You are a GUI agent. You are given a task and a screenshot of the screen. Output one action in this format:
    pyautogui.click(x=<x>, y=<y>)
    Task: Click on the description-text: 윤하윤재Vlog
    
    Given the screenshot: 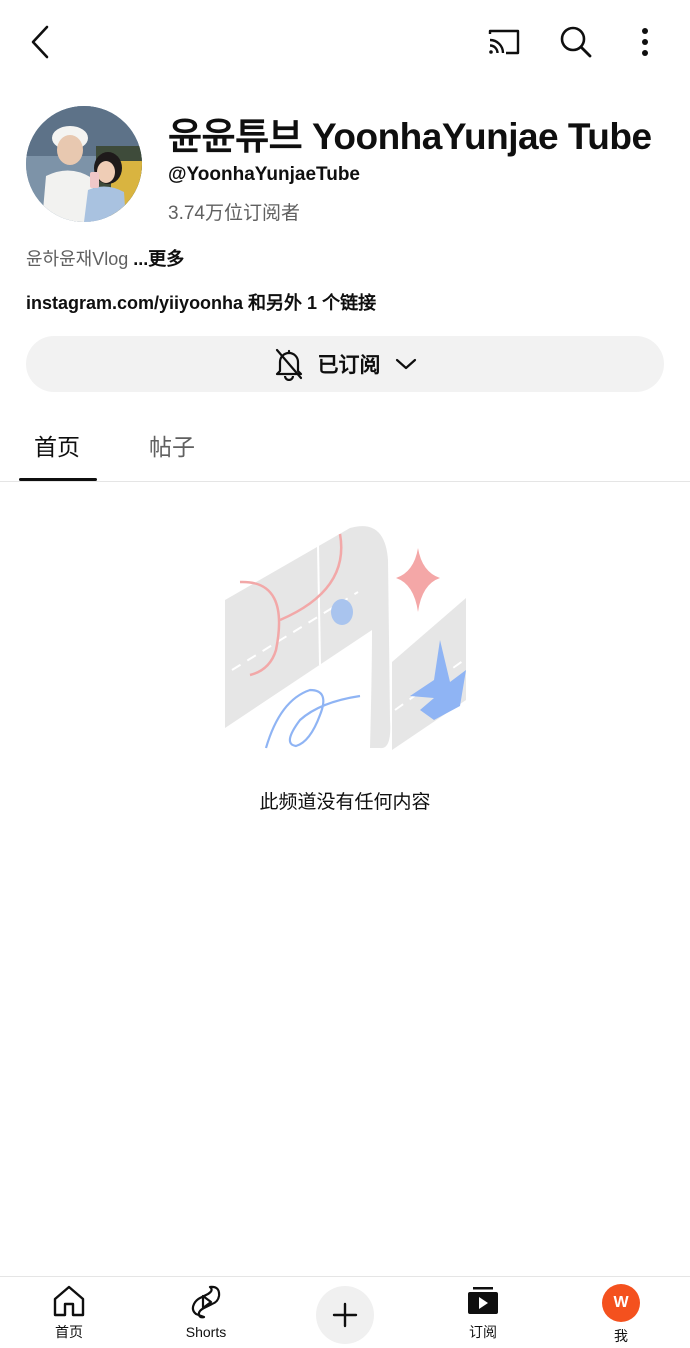 What is the action you would take?
    pyautogui.click(x=77, y=259)
    